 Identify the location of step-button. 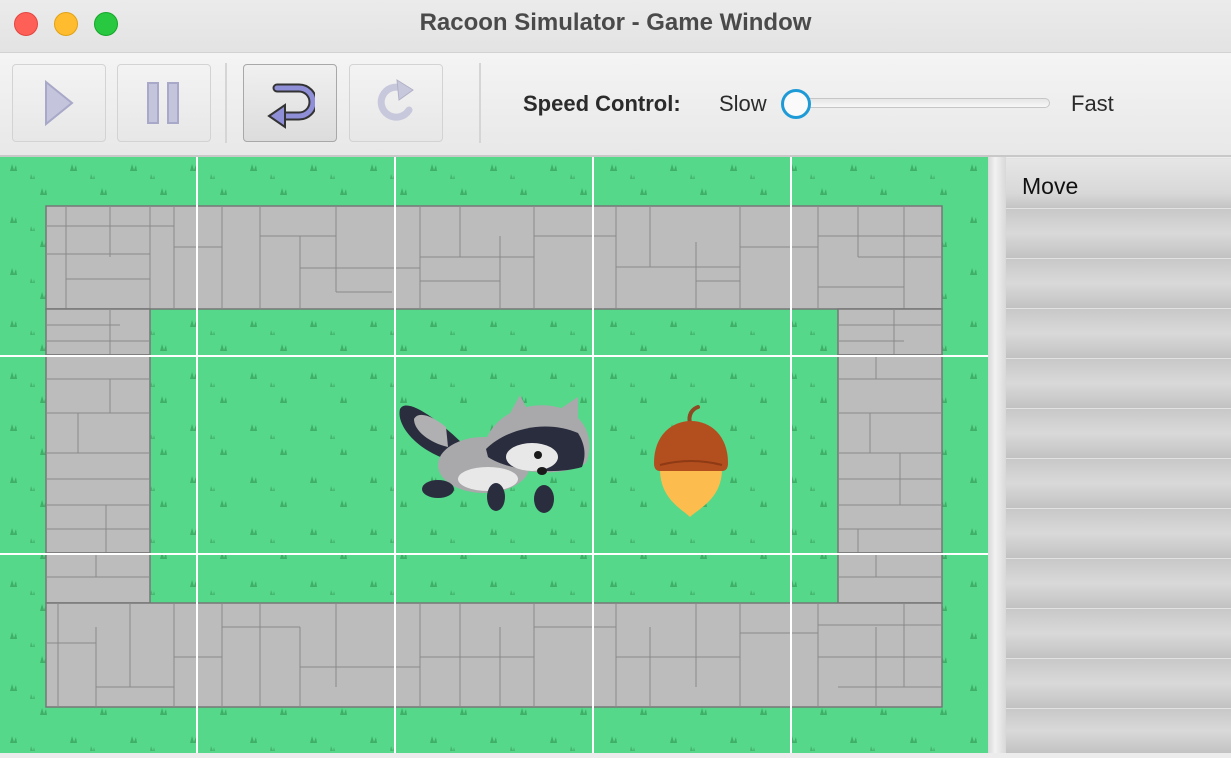
(396, 103).